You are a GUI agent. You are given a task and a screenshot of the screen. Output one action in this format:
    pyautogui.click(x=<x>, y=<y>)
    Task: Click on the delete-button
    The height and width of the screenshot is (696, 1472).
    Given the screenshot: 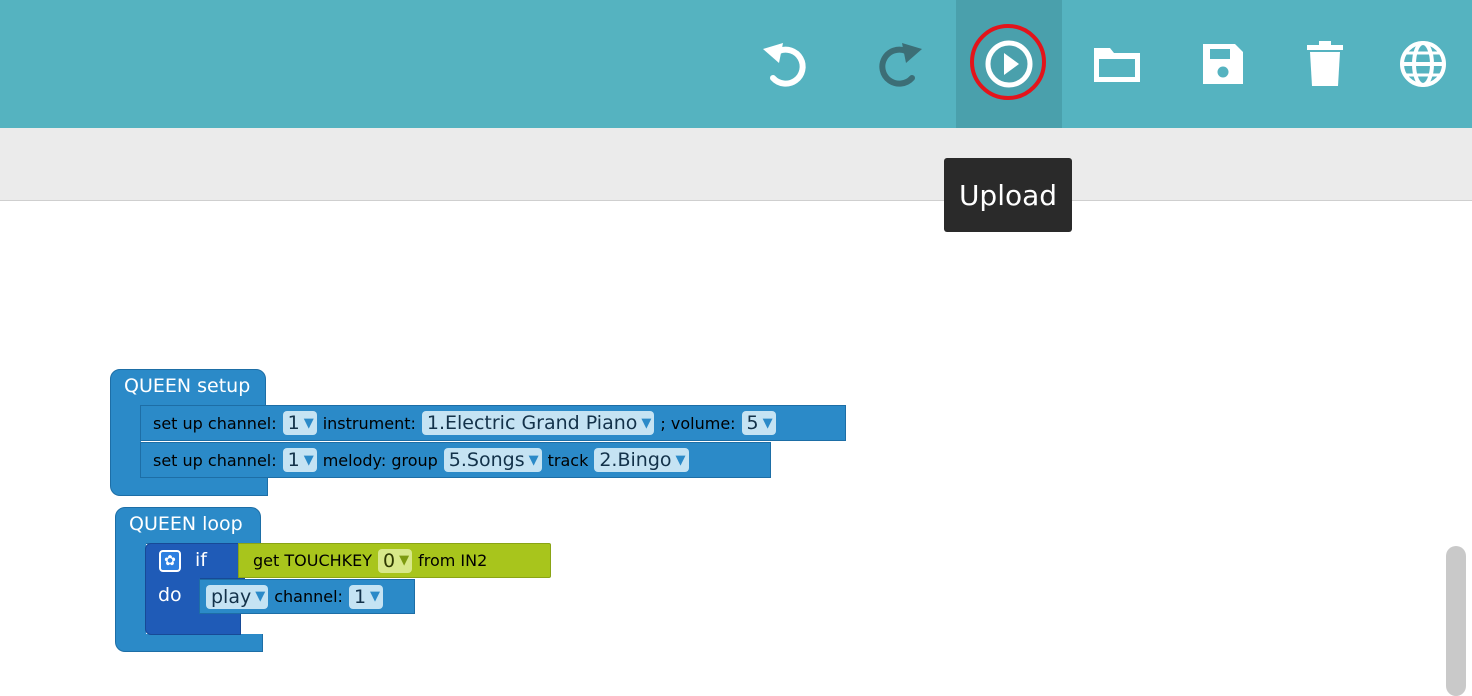 What is the action you would take?
    pyautogui.click(x=1325, y=64)
    